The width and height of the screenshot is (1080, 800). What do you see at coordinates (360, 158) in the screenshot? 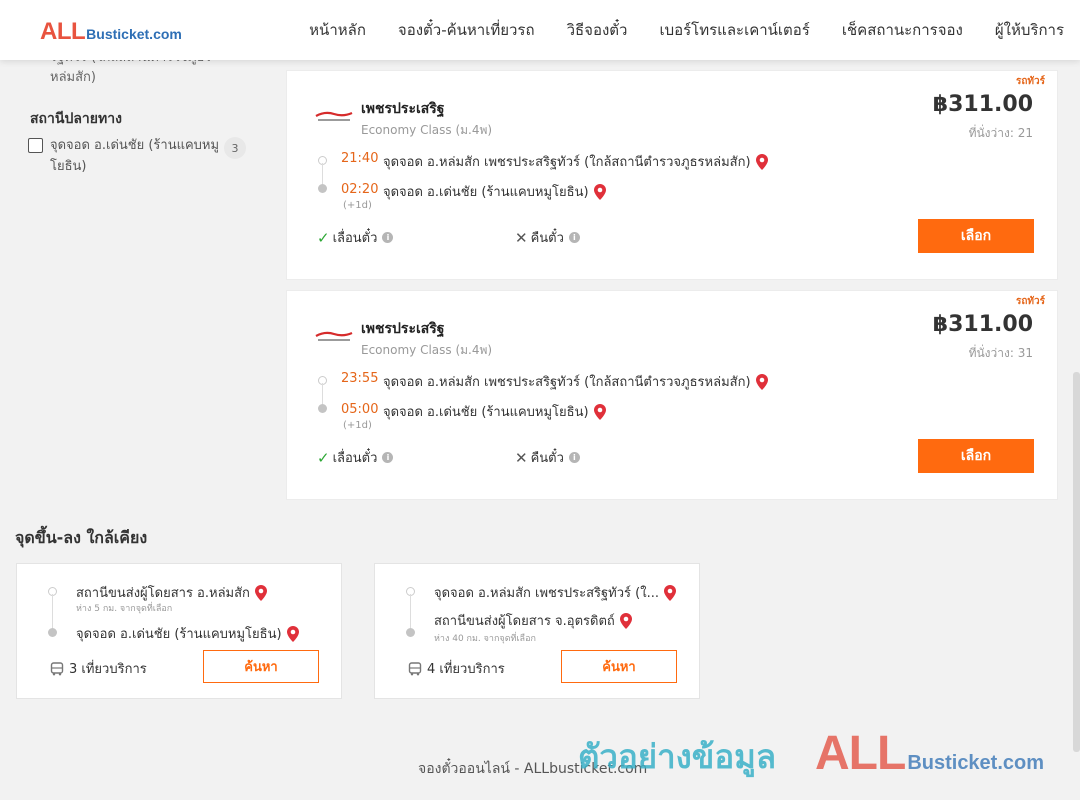
I see `departure-time: 21:40` at bounding box center [360, 158].